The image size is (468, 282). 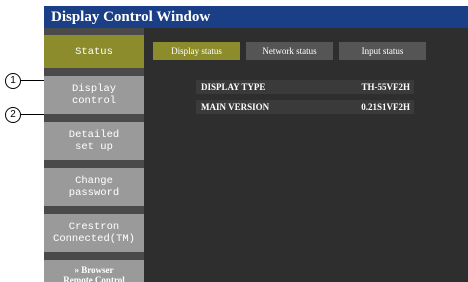 I want to click on sidebar-item-label: » Browser Remote Control, so click(x=94, y=273).